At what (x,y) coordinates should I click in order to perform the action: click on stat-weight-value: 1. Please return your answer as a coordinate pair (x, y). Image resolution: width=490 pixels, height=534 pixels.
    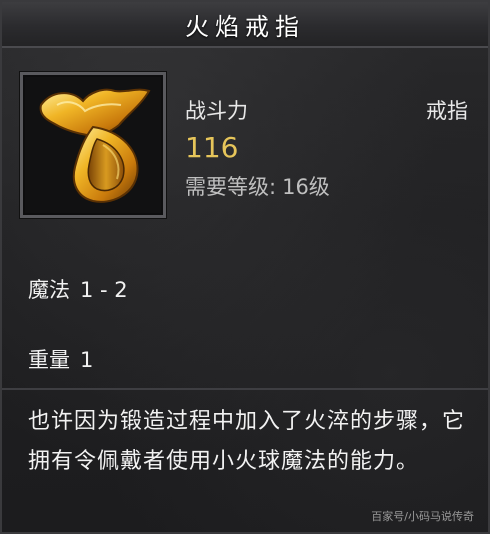
    Looking at the image, I should click on (87, 360).